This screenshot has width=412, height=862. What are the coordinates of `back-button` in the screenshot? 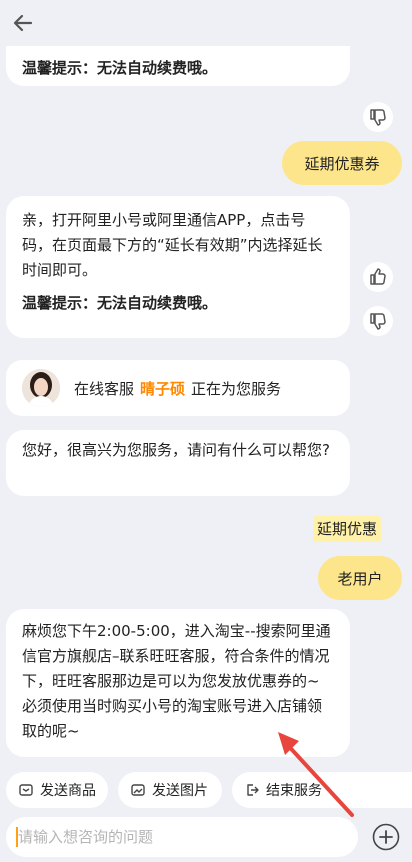 It's located at (23, 23).